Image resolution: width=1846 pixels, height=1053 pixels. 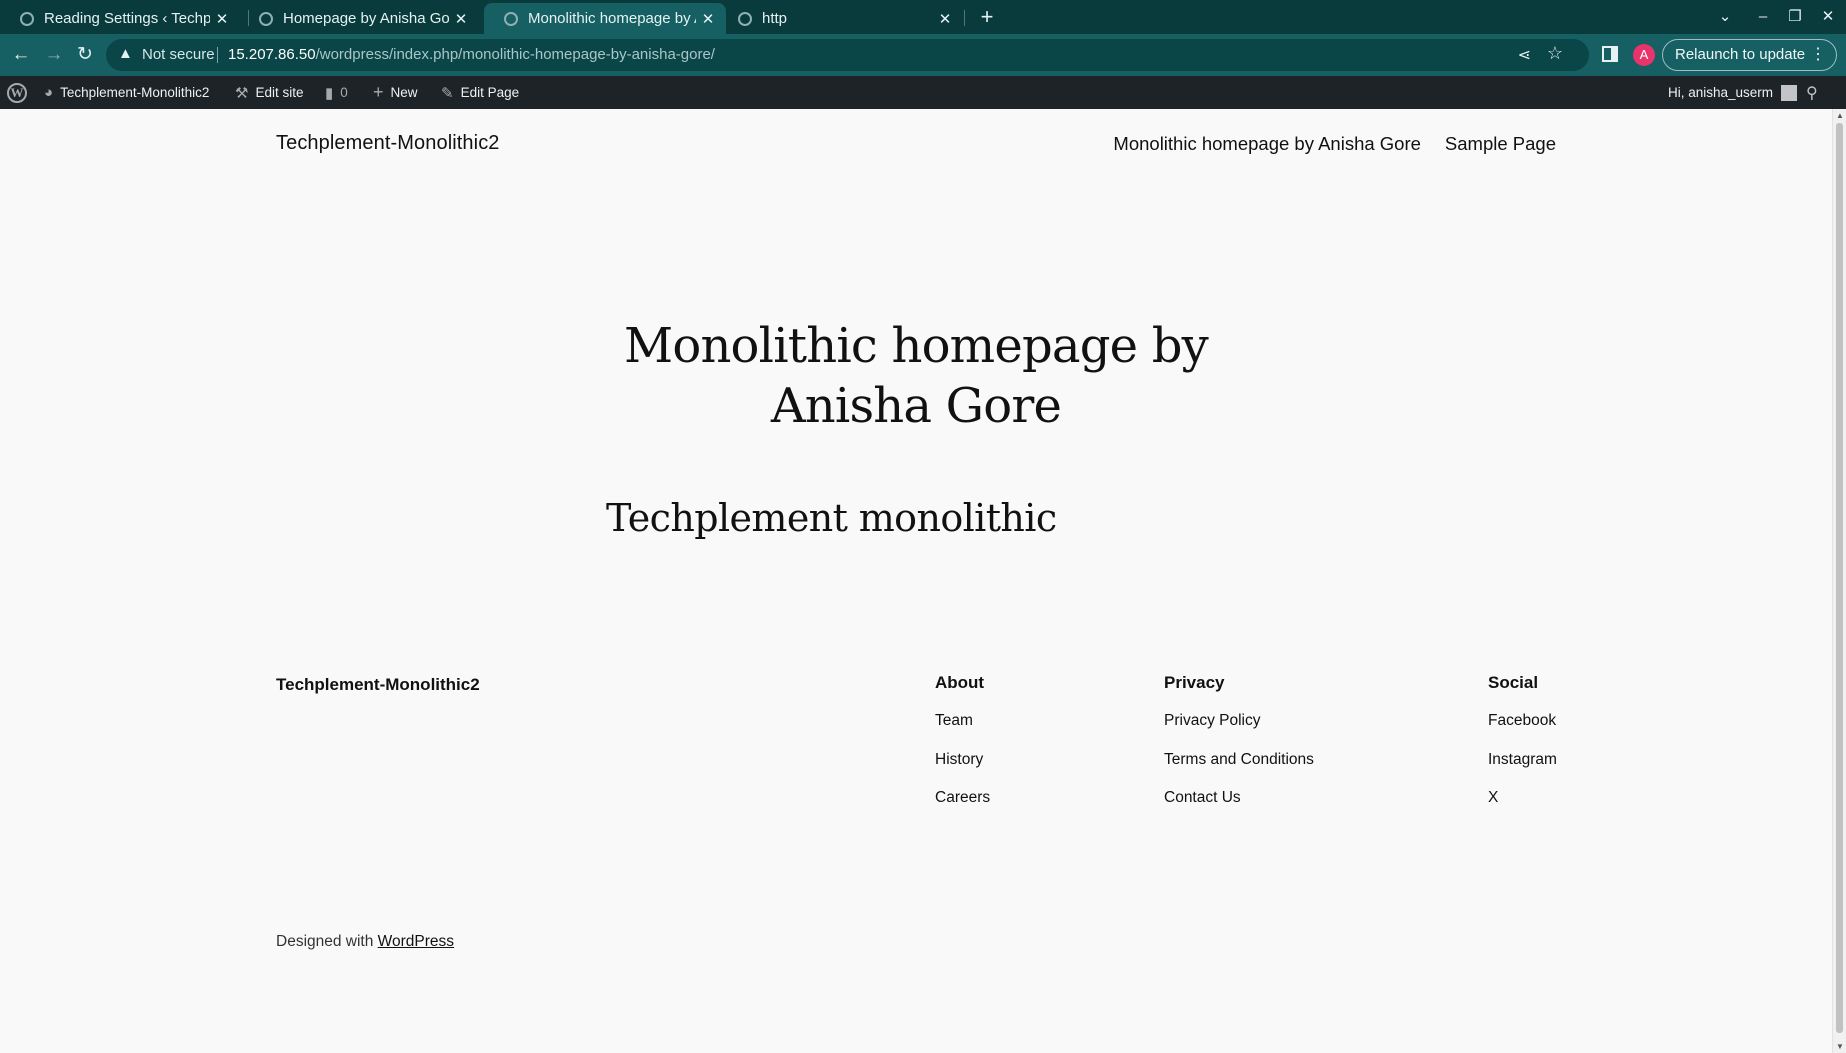 I want to click on edit-site-link: ⚒ Edit site, so click(x=269, y=92).